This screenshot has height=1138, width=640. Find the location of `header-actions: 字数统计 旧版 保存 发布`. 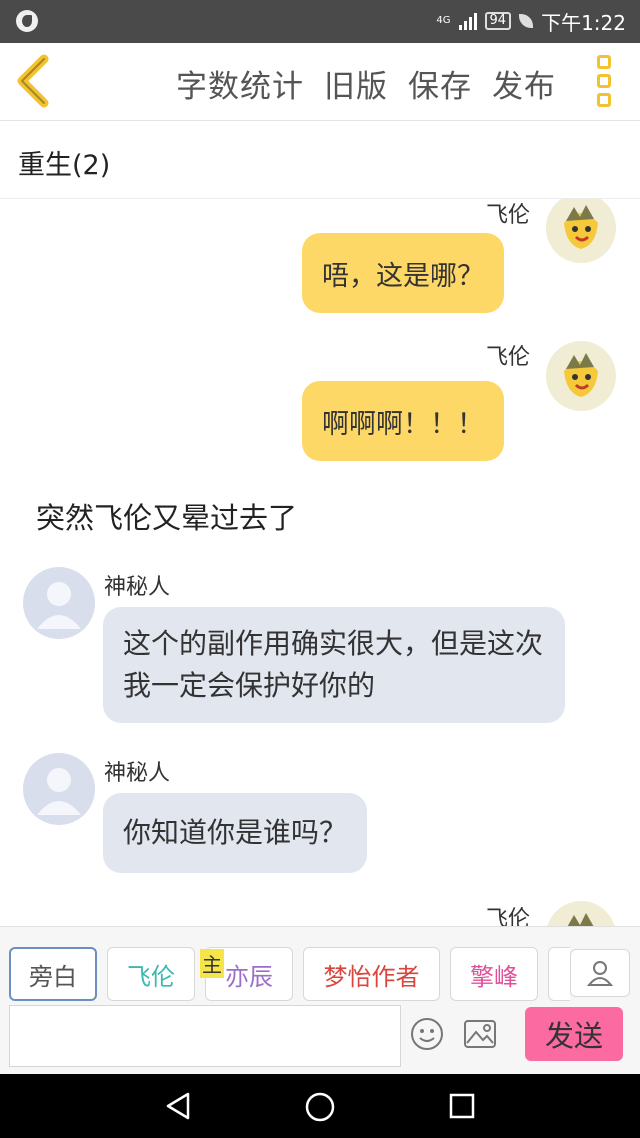

header-actions: 字数统计 旧版 保存 发布 is located at coordinates (366, 83).